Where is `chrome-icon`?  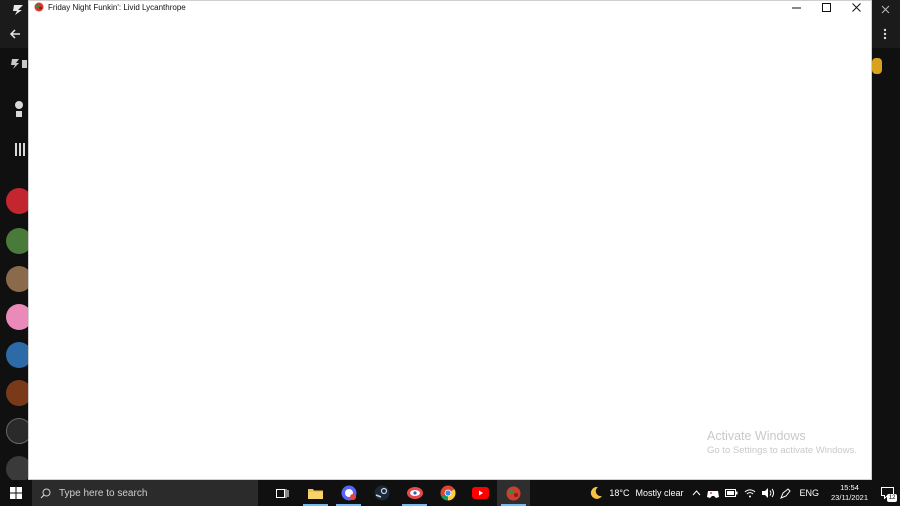
chrome-icon is located at coordinates (447, 493).